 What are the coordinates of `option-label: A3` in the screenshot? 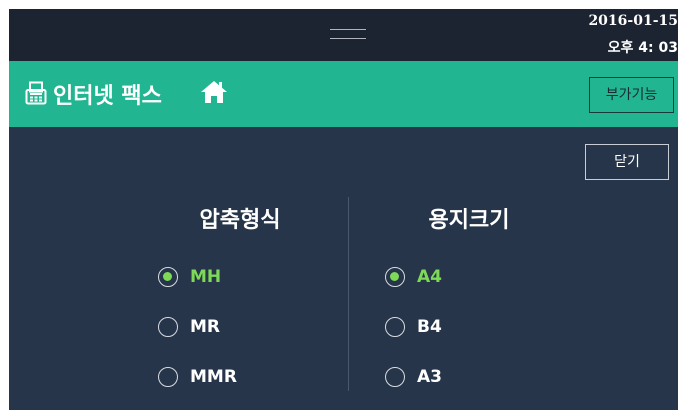 It's located at (429, 377).